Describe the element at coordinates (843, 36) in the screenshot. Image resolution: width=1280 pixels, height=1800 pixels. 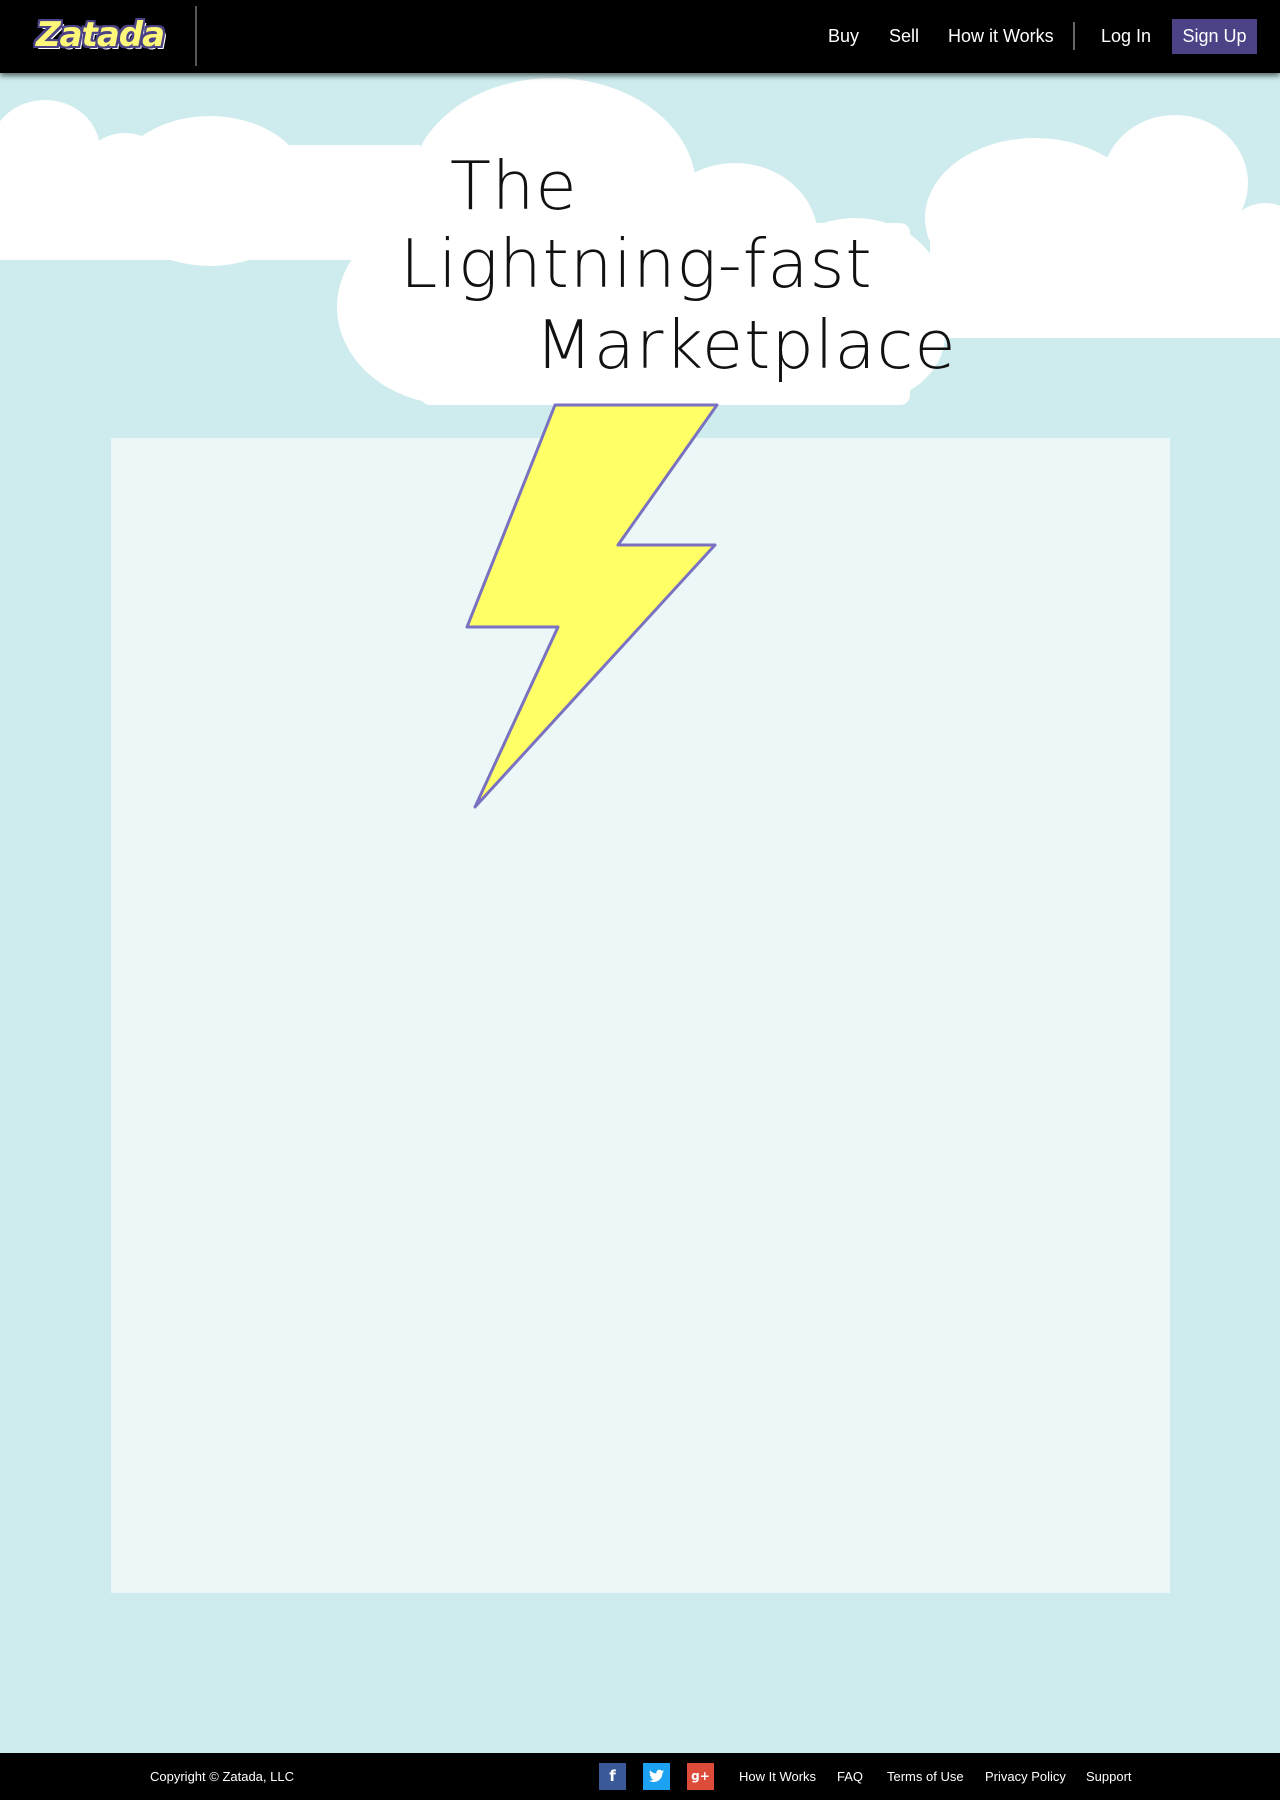
I see `nav-buy-link: Buy` at that location.